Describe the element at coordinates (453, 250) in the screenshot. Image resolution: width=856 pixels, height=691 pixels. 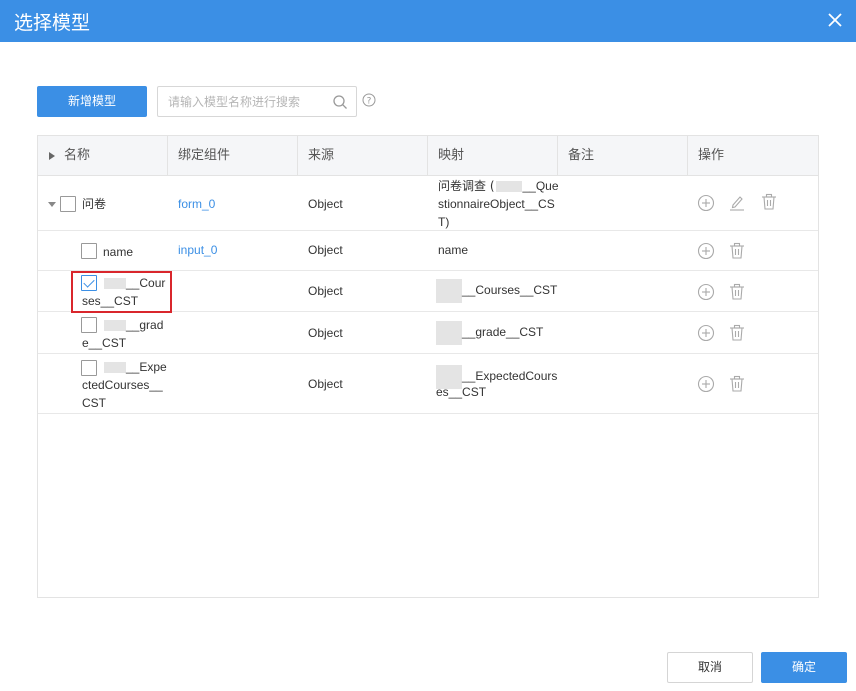
I see `row-mapping: name` at that location.